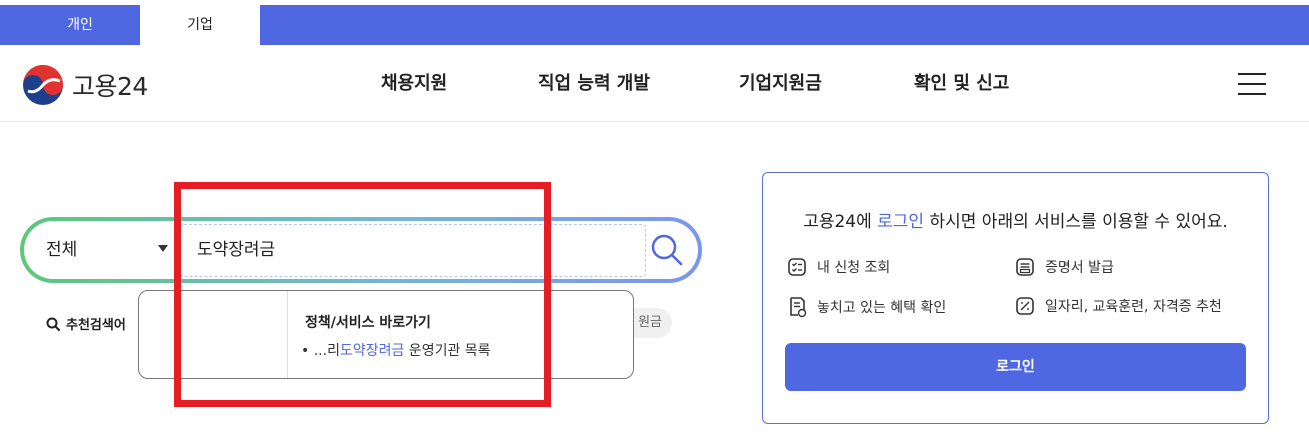 The height and width of the screenshot is (445, 1309). I want to click on logo-text: 고용24, so click(110, 86).